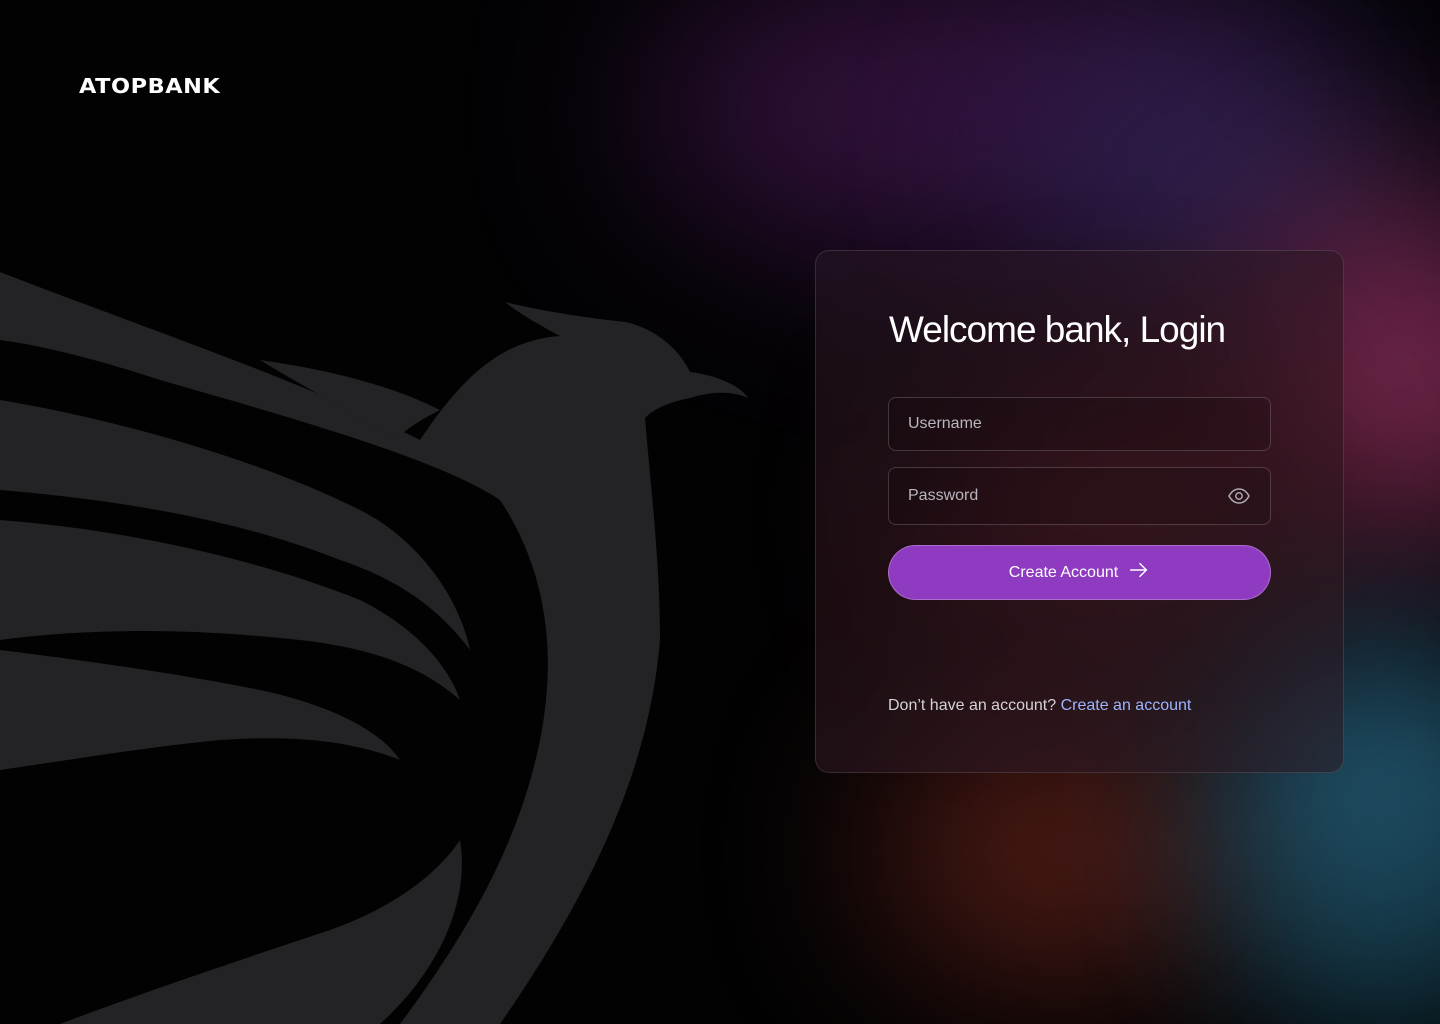 This screenshot has width=1440, height=1024. I want to click on arrow-right-icon, so click(1139, 572).